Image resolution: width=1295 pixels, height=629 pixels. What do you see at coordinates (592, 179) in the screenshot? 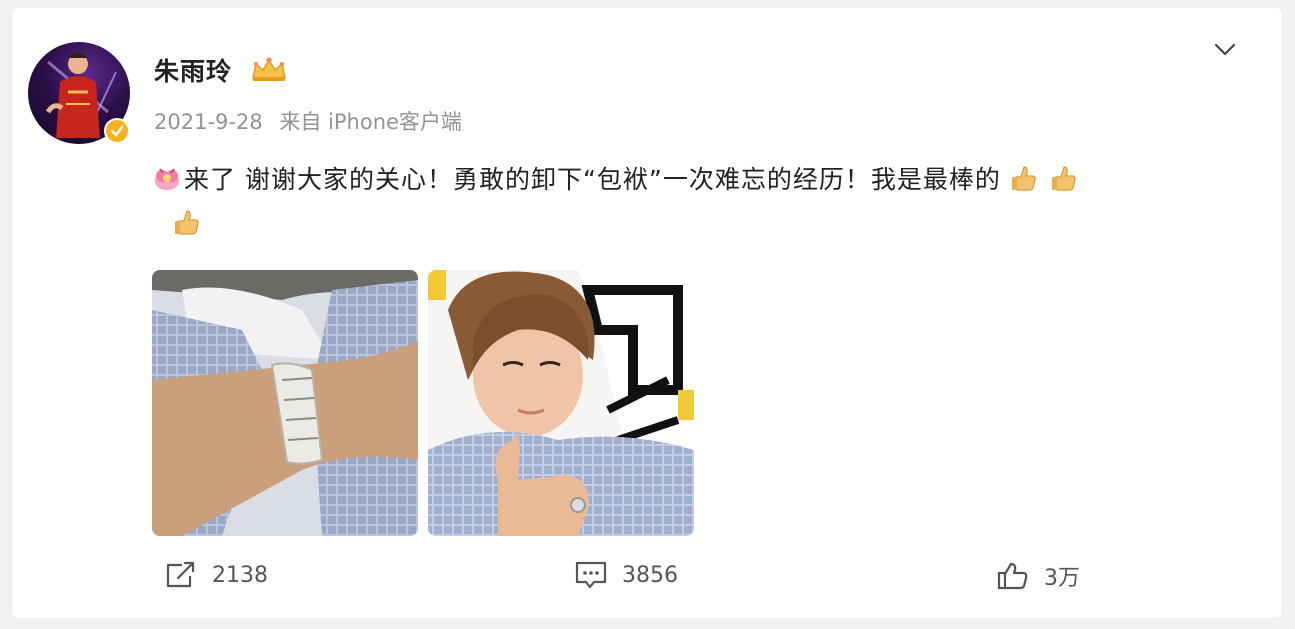
I see `post-text: 来了 谢谢大家的关心！勇敢的卸下“包袱”一次难忘的经历！我是最棒的` at bounding box center [592, 179].